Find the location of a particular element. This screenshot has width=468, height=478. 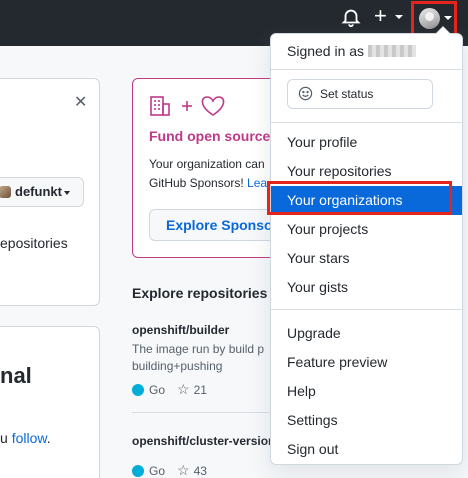

bell-icon is located at coordinates (351, 17).